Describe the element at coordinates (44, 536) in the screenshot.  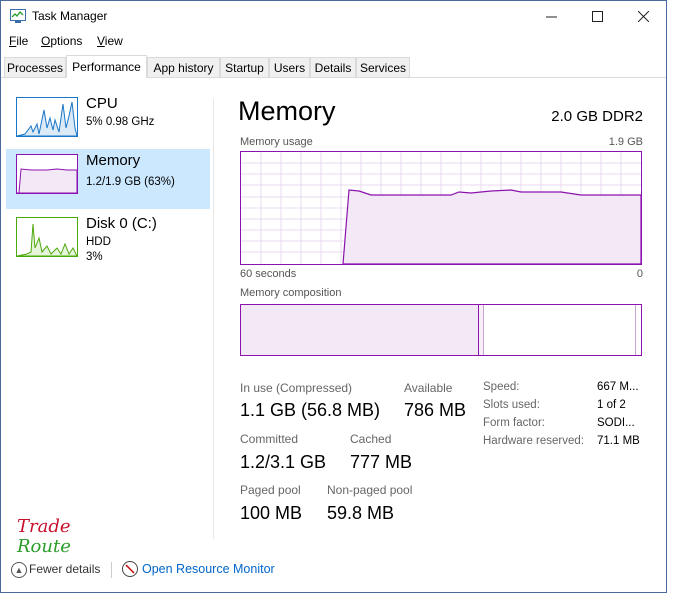
I see `watermark-logo: Trade Route` at that location.